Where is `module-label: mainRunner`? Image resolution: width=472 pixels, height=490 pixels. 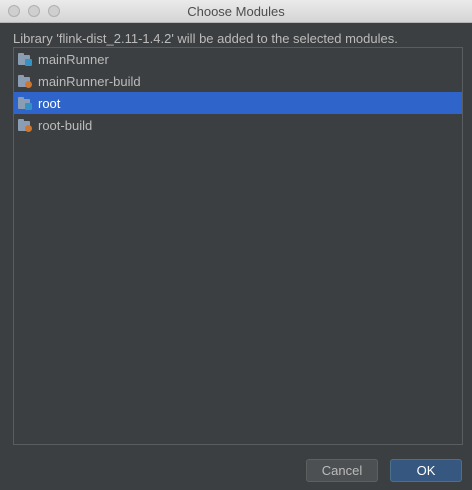
module-label: mainRunner is located at coordinates (73, 59).